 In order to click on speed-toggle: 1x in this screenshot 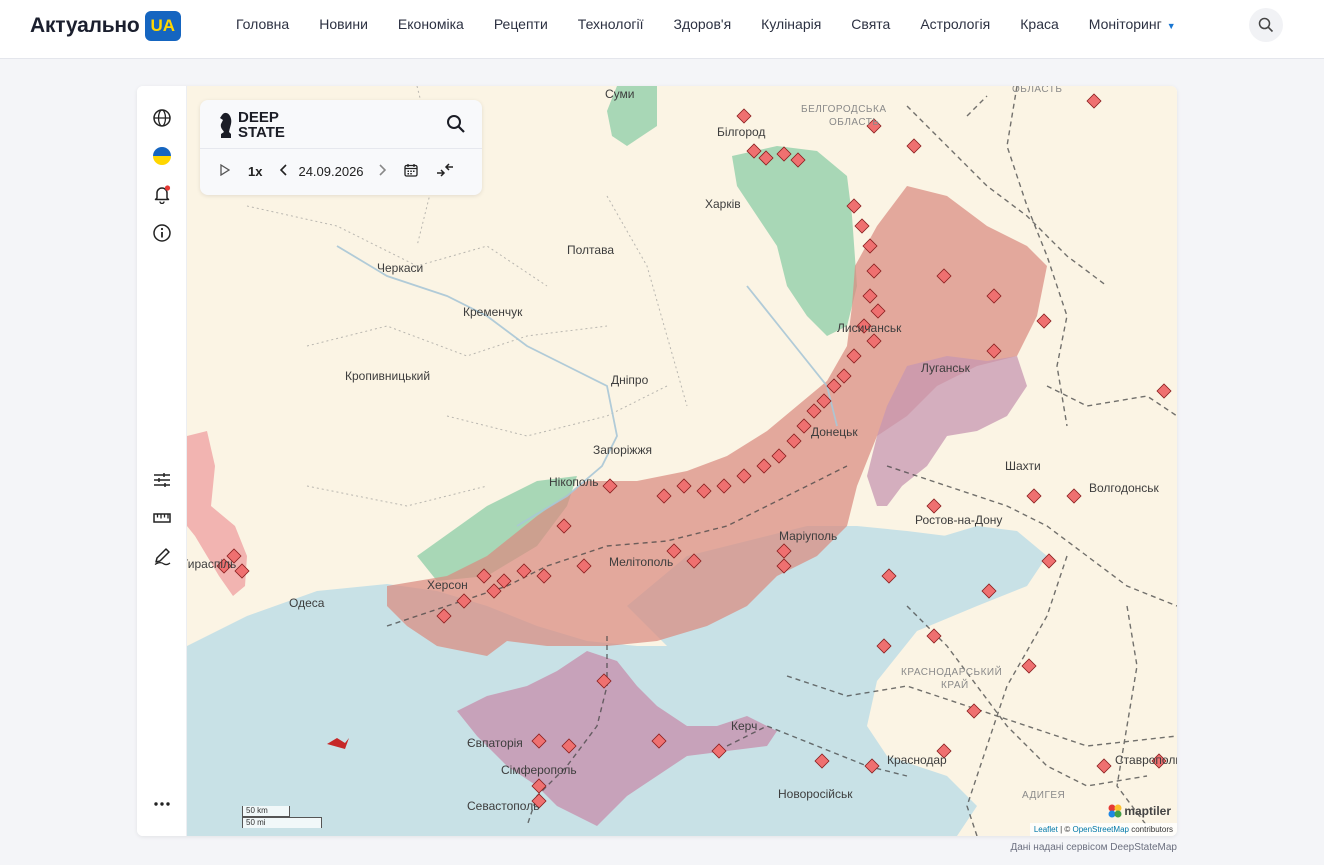, I will do `click(255, 171)`.